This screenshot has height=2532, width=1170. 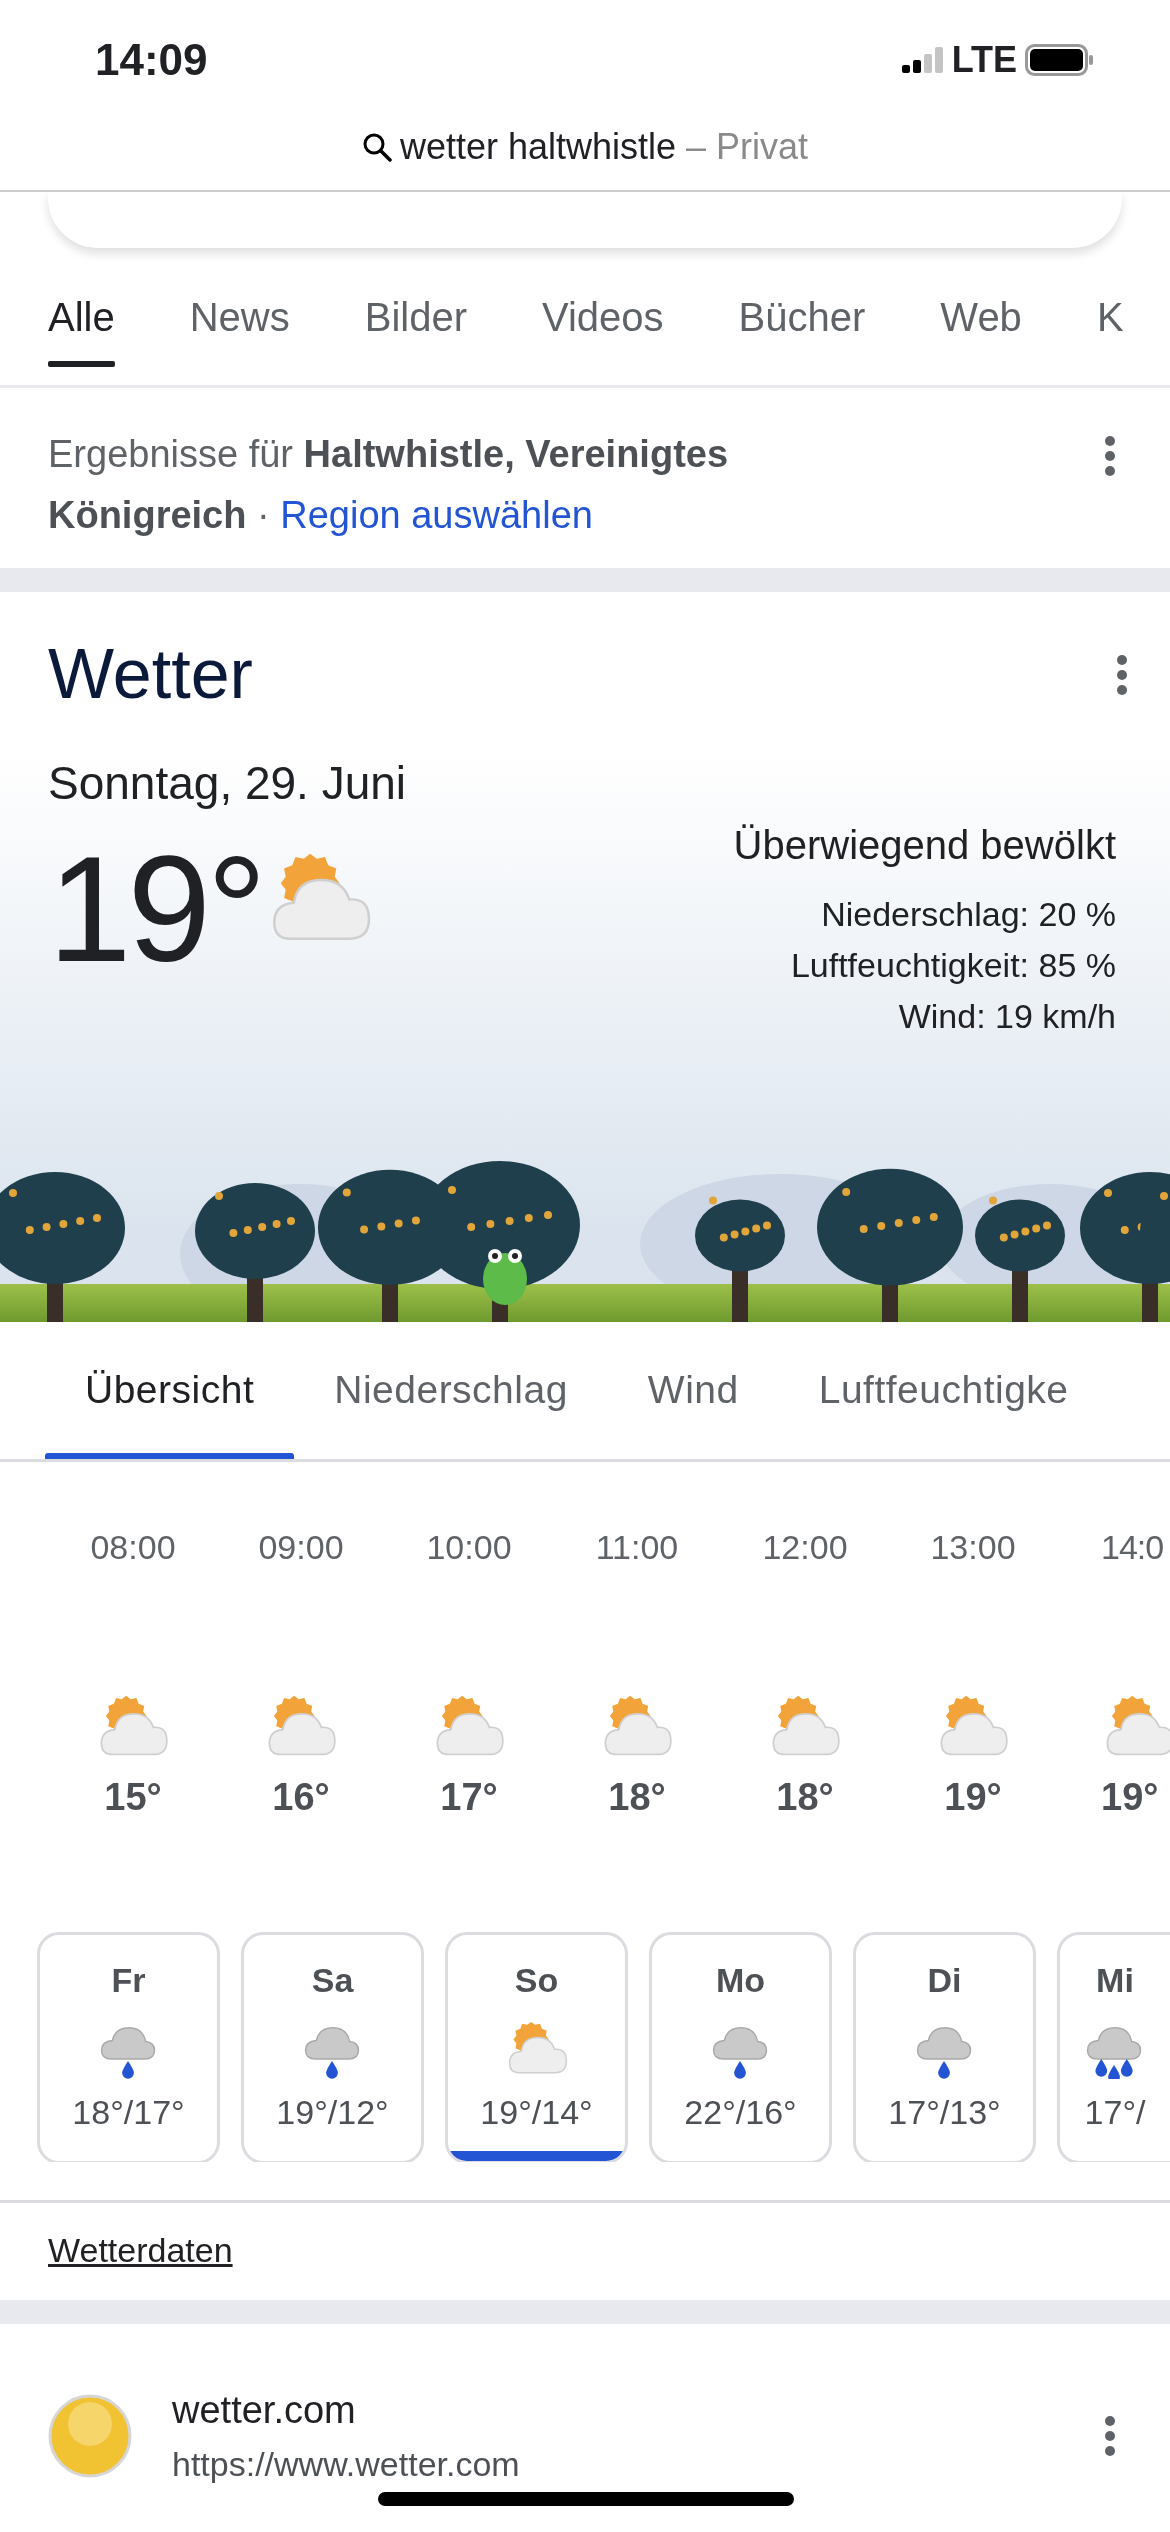 I want to click on weather-data-link: Wetterdaten, so click(x=140, y=2250).